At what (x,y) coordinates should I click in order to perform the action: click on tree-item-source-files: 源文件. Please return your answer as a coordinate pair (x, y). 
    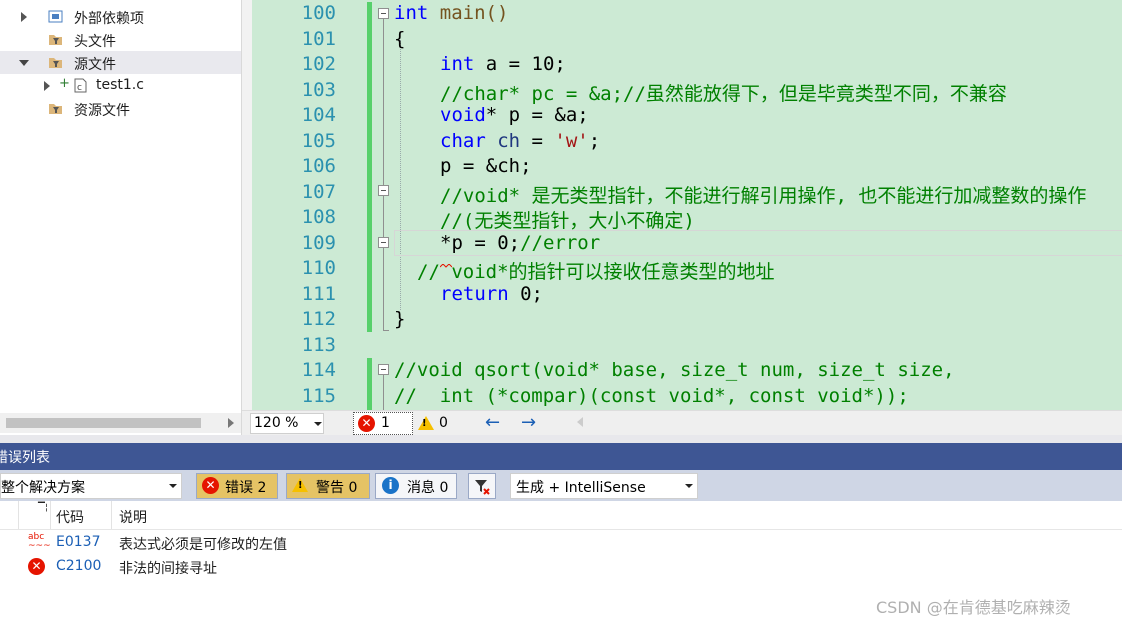
    Looking at the image, I should click on (120, 62).